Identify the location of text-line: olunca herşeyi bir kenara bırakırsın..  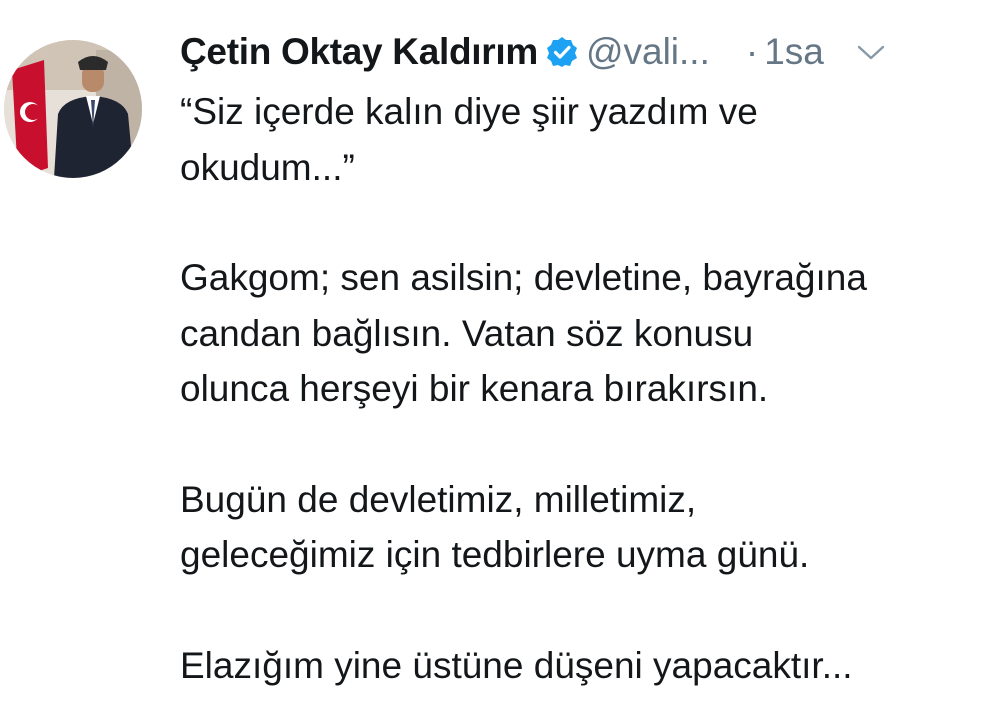
(474, 388).